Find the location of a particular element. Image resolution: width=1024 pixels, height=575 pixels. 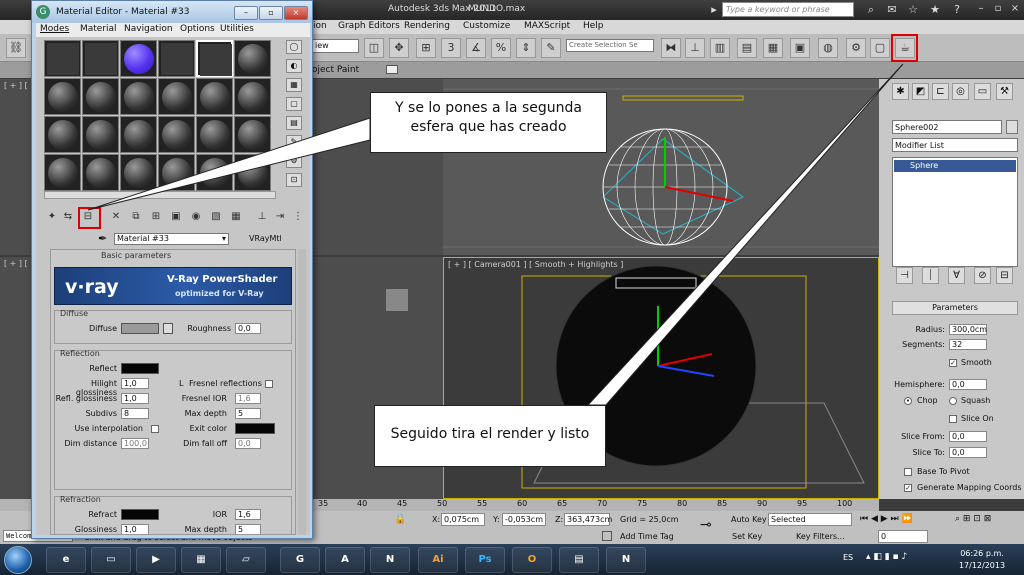

utilities-tab-icon: ⚒ is located at coordinates (1004, 91).